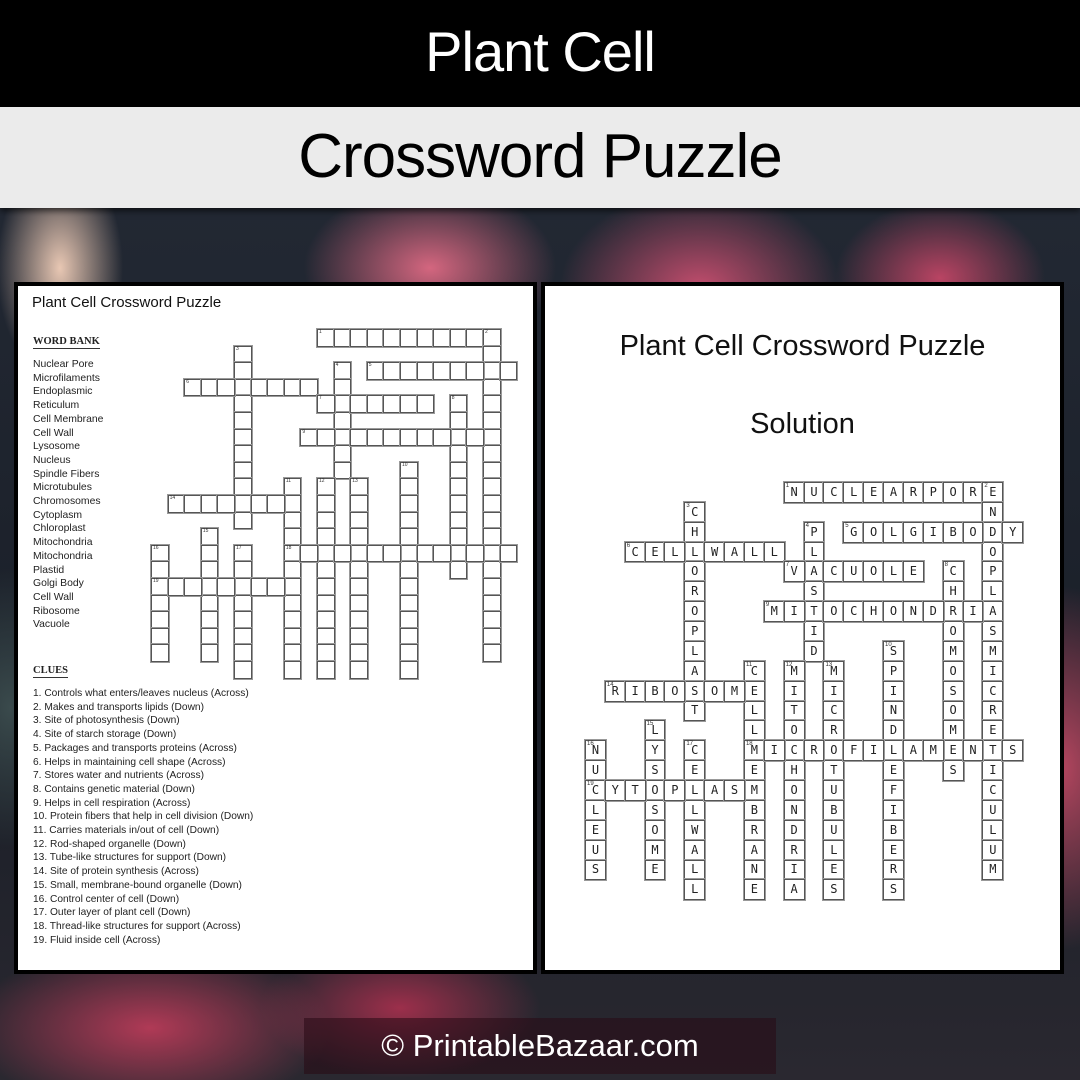 The height and width of the screenshot is (1080, 1080). I want to click on grid-cell: 8, so click(458, 404).